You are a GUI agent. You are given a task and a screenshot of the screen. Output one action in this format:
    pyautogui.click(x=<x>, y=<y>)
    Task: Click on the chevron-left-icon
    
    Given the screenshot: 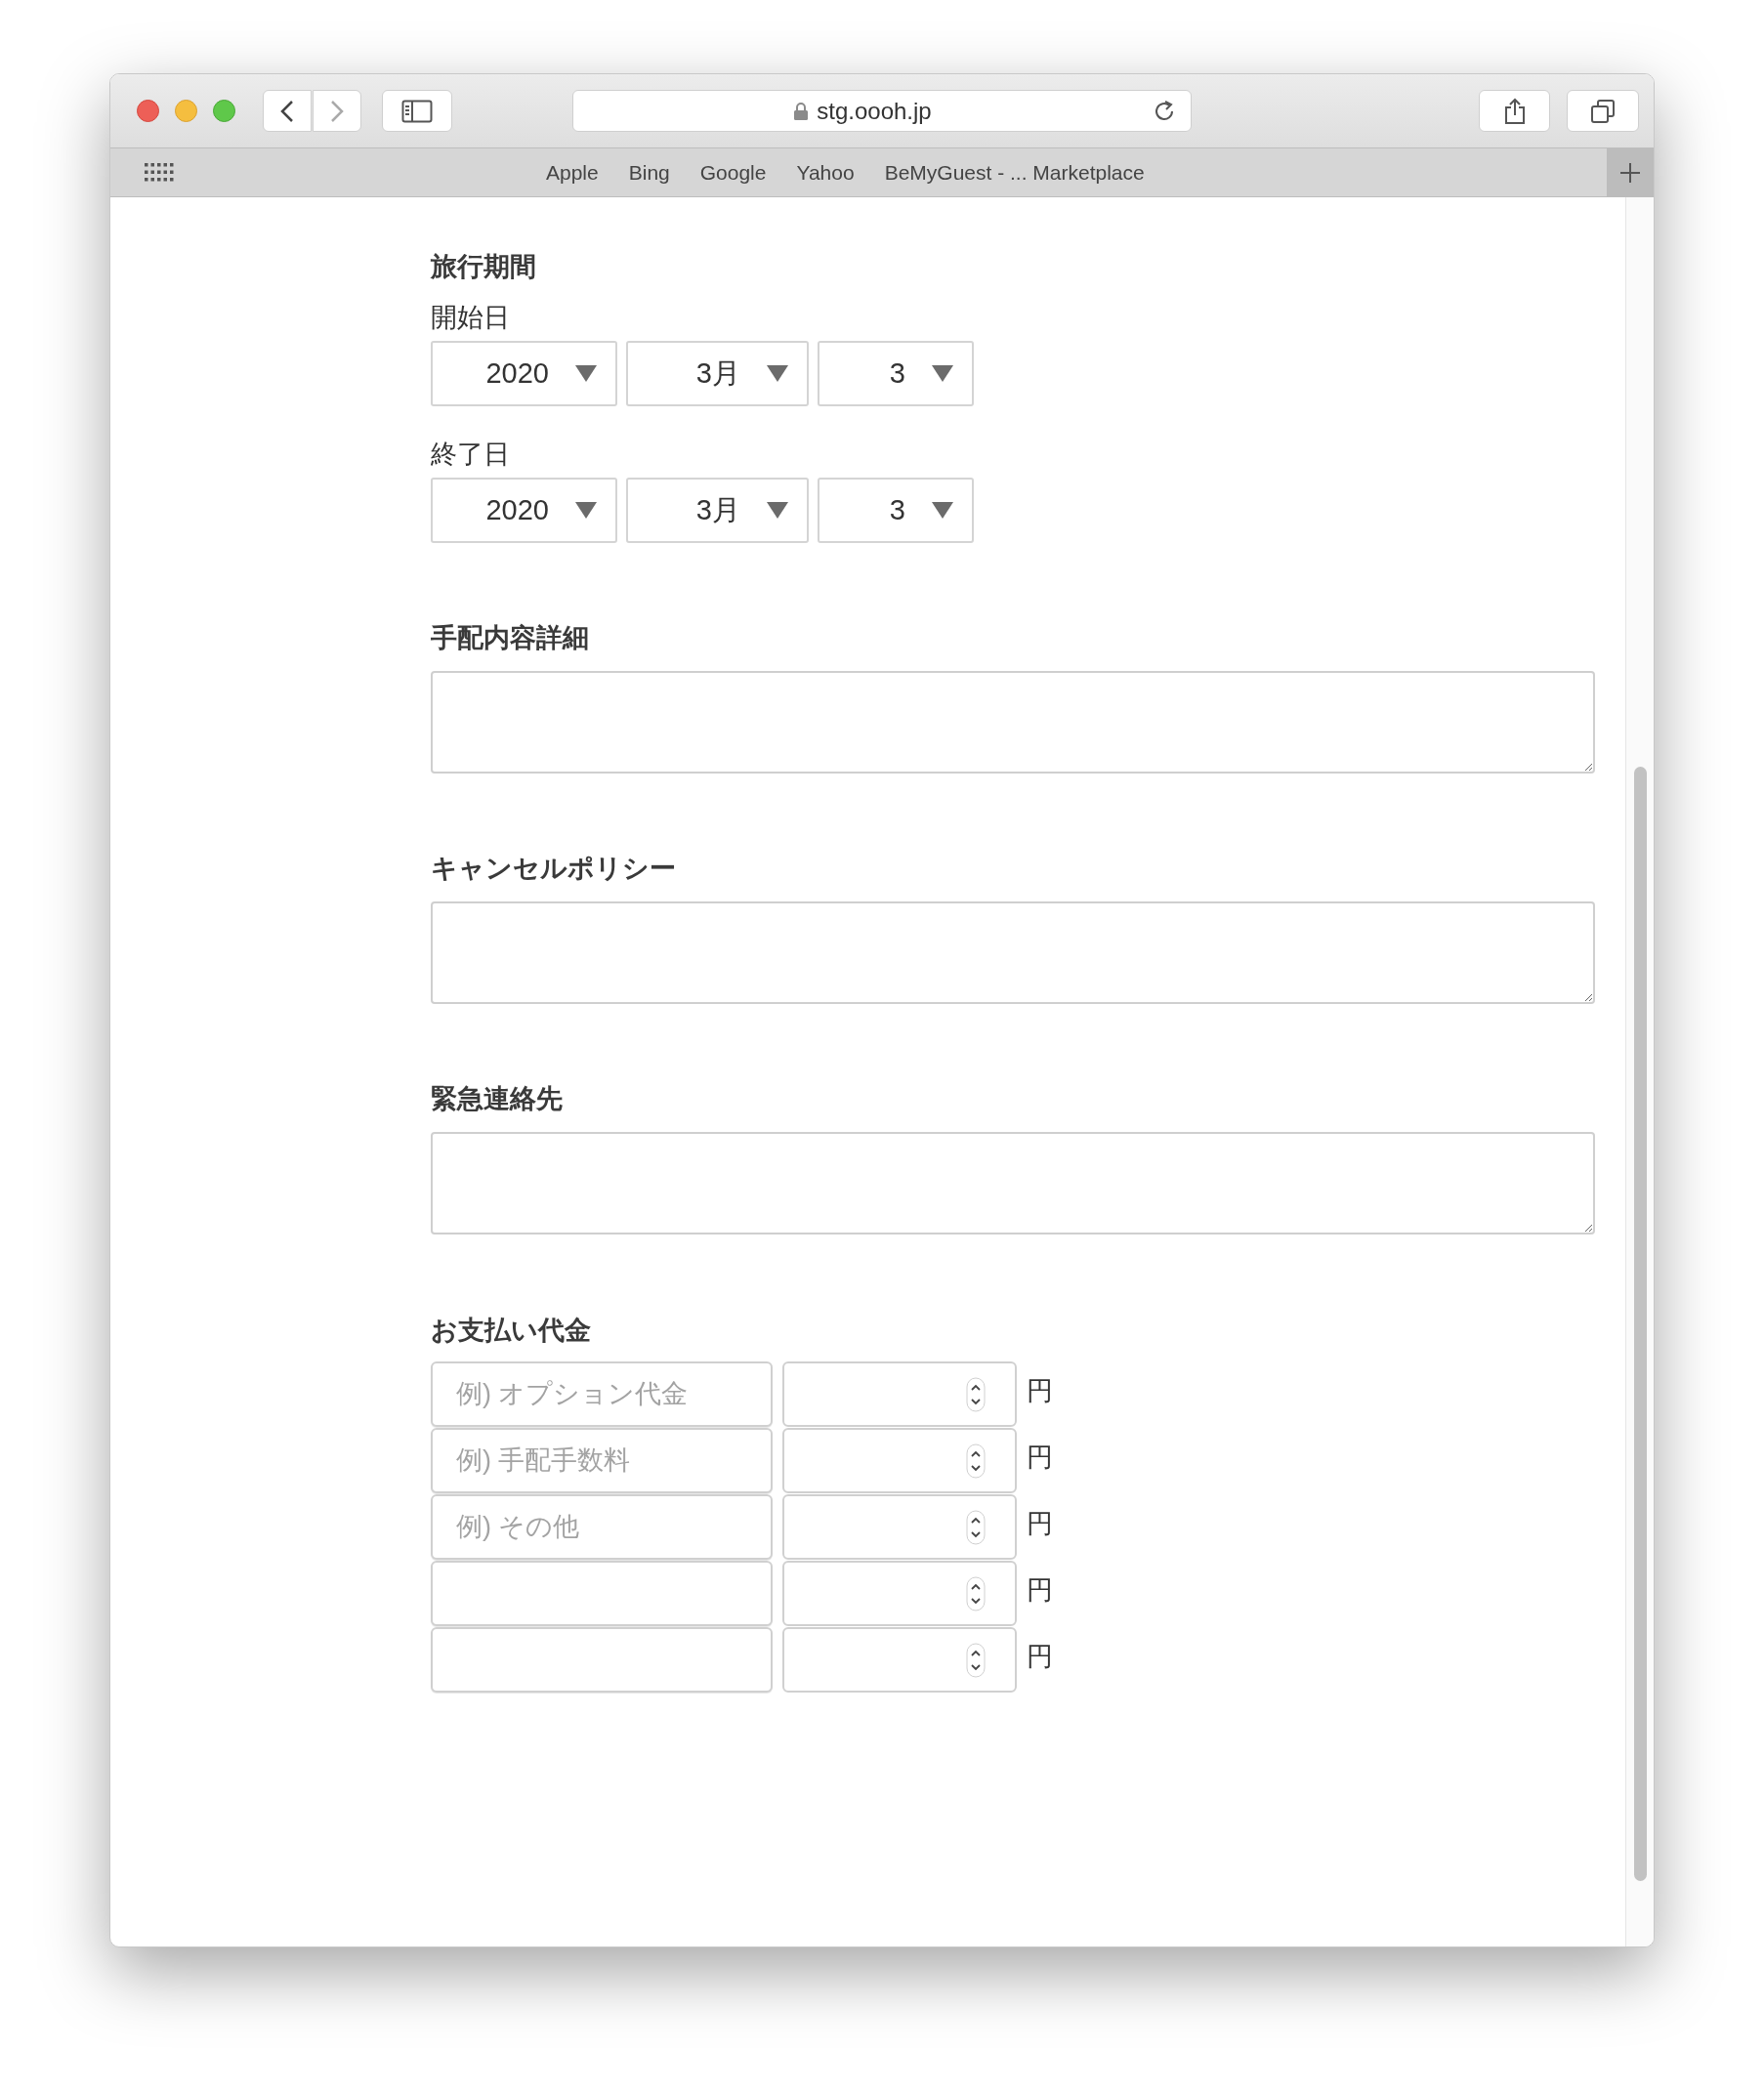 What is the action you would take?
    pyautogui.click(x=287, y=111)
    